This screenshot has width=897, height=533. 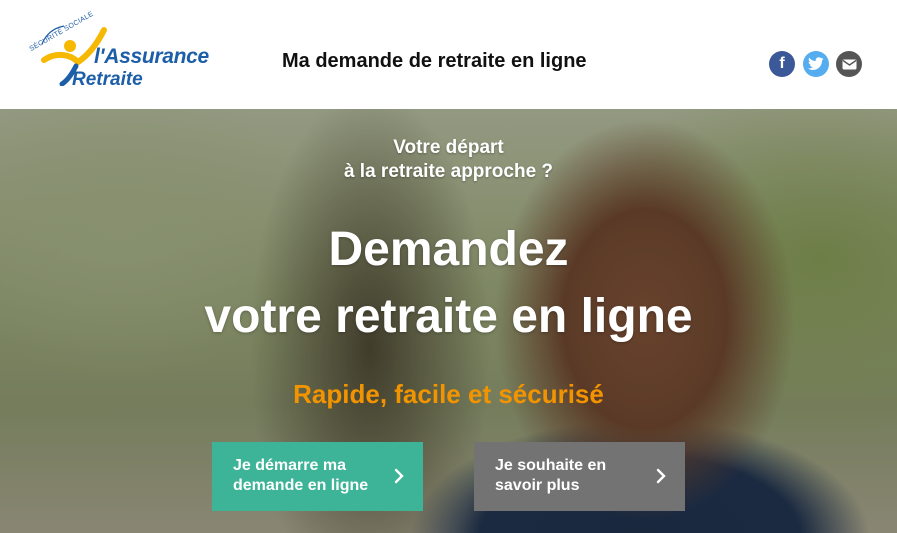 What do you see at coordinates (448, 171) in the screenshot?
I see `hero-intro-line2: à la retraite approche ?` at bounding box center [448, 171].